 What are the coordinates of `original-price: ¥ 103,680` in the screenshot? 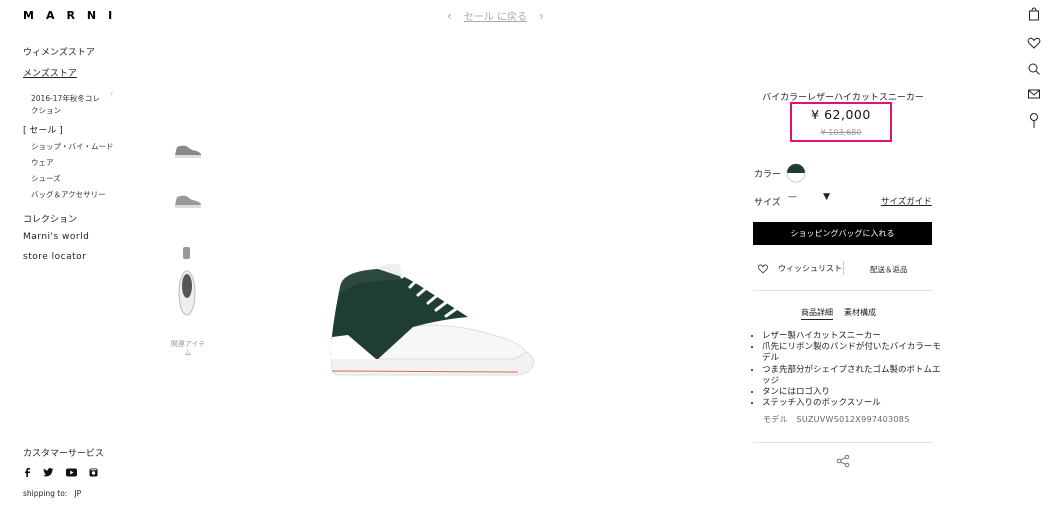 It's located at (841, 132).